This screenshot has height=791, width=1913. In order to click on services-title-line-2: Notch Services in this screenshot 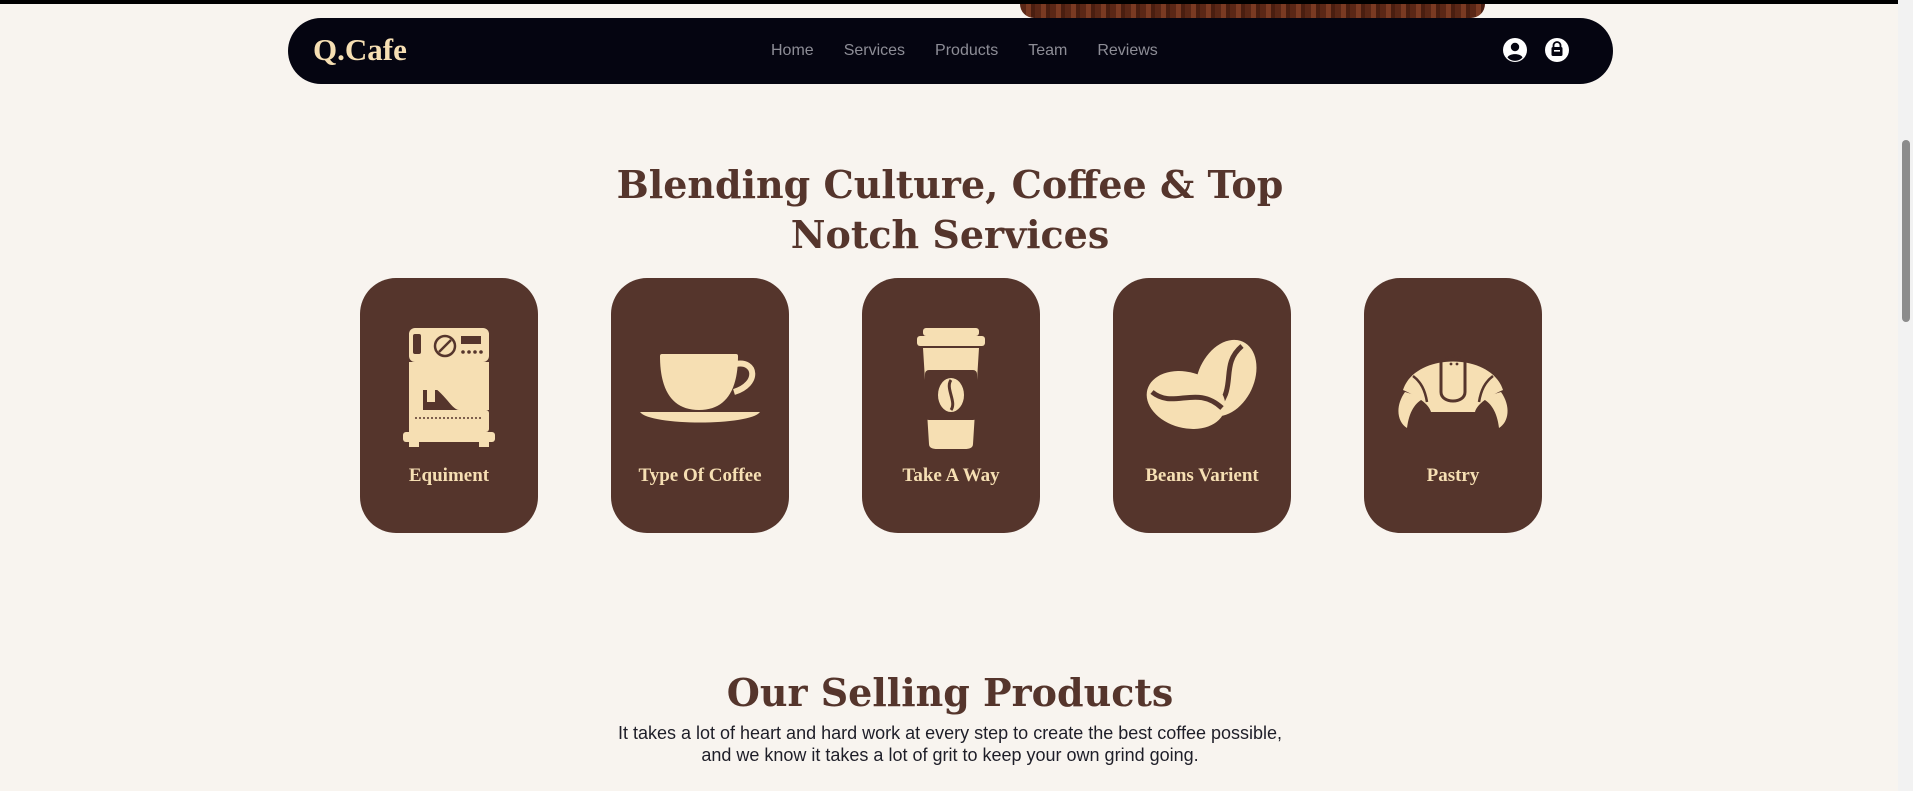, I will do `click(950, 234)`.